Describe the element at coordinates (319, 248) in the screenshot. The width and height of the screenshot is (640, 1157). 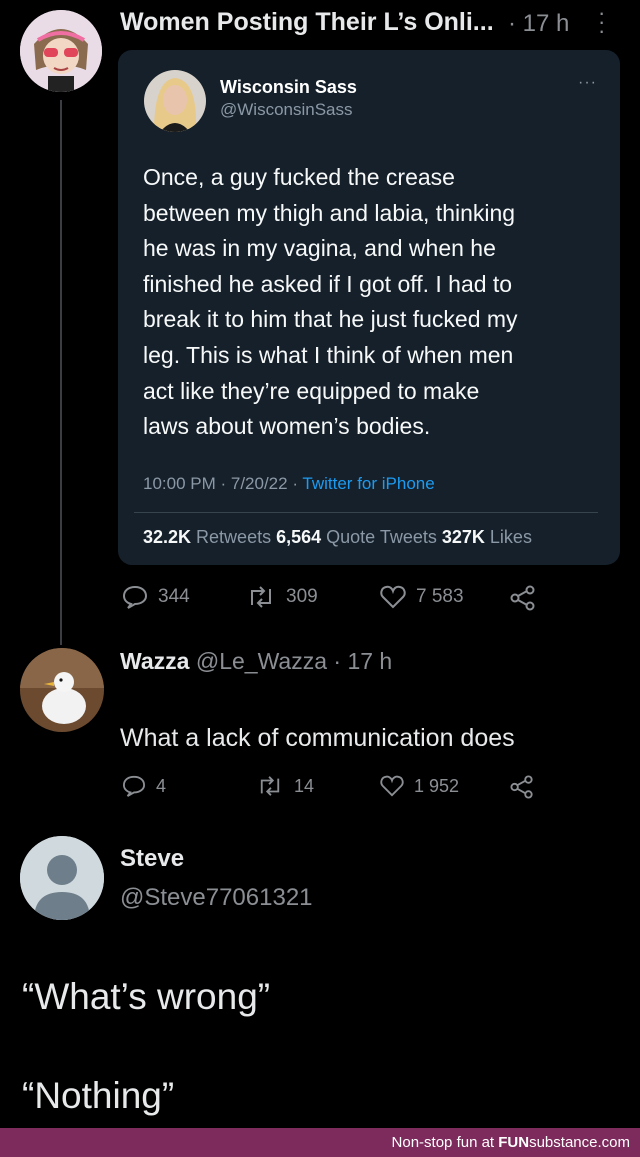
I see `tweet-line: he was in my vagina, and when he` at that location.